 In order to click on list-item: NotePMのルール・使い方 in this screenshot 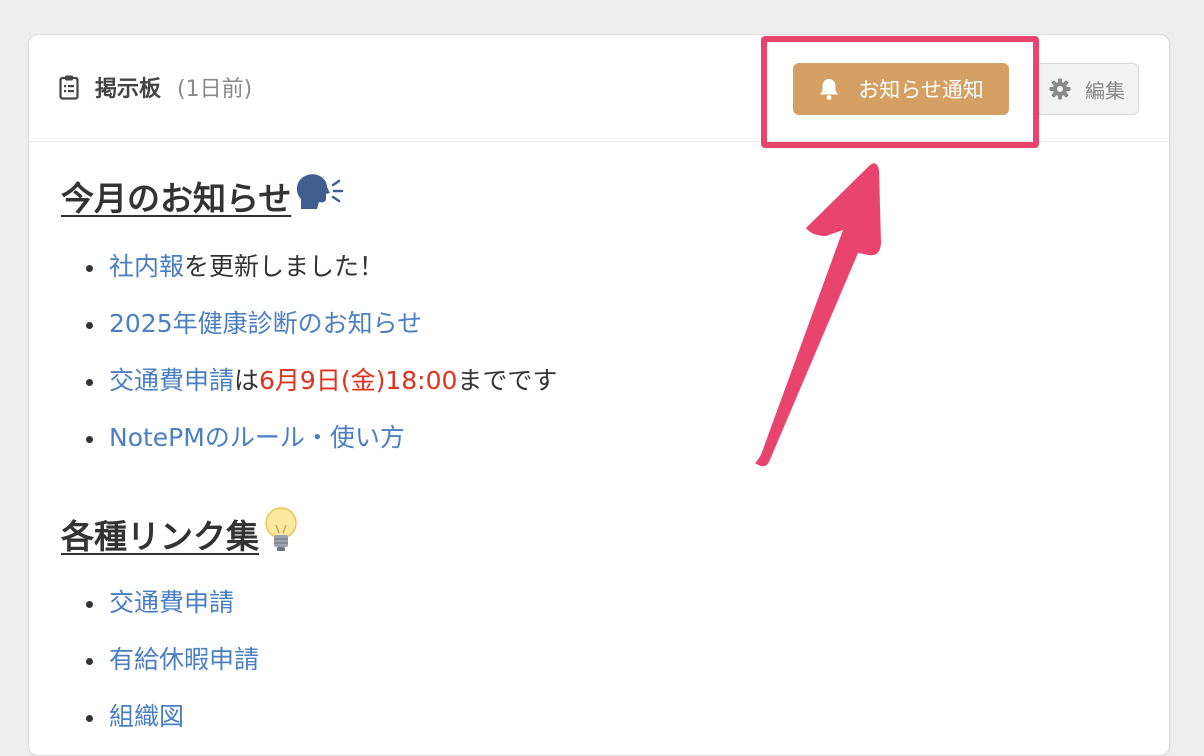, I will do `click(309, 450)`.